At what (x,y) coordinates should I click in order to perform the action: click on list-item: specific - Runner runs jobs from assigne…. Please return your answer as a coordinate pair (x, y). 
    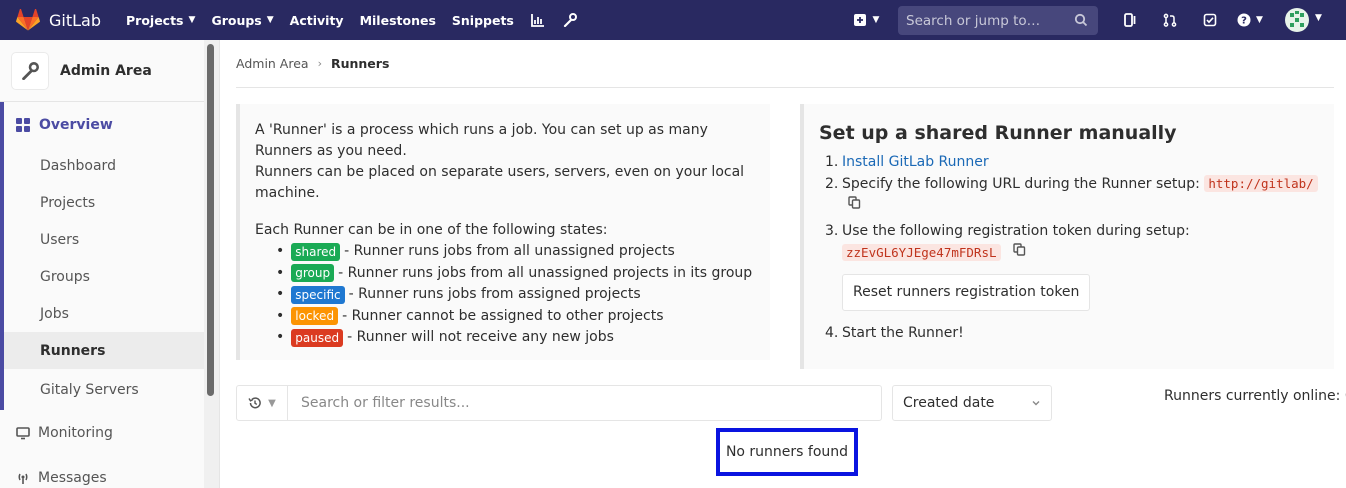
    Looking at the image, I should click on (521, 295).